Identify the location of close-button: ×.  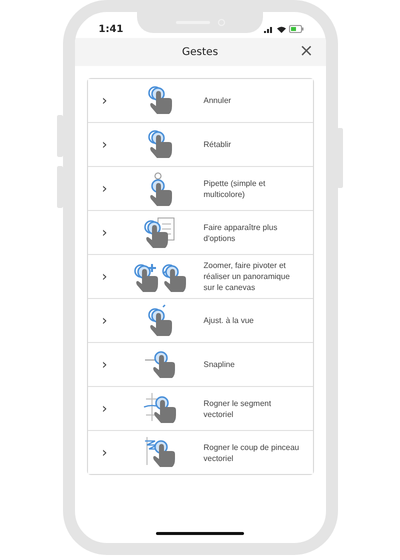
(306, 51).